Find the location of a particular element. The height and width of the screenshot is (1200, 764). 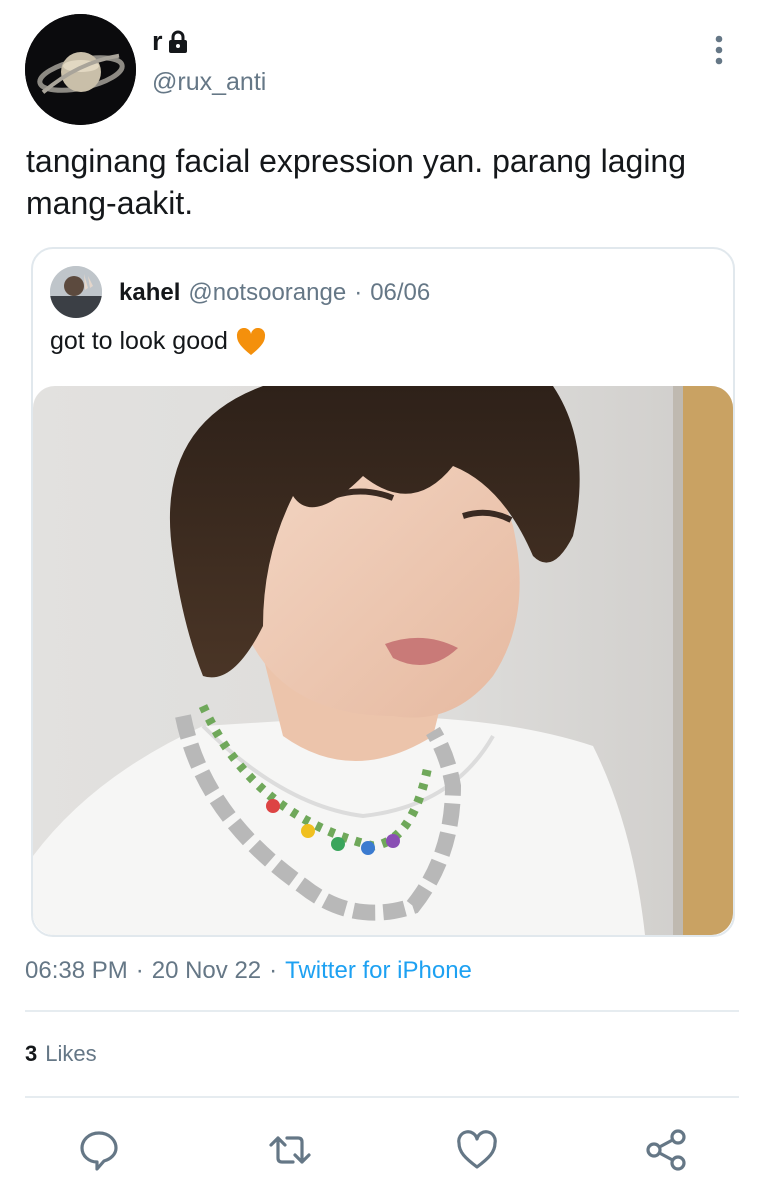

tweet-time: 06:38 PM is located at coordinates (76, 970).